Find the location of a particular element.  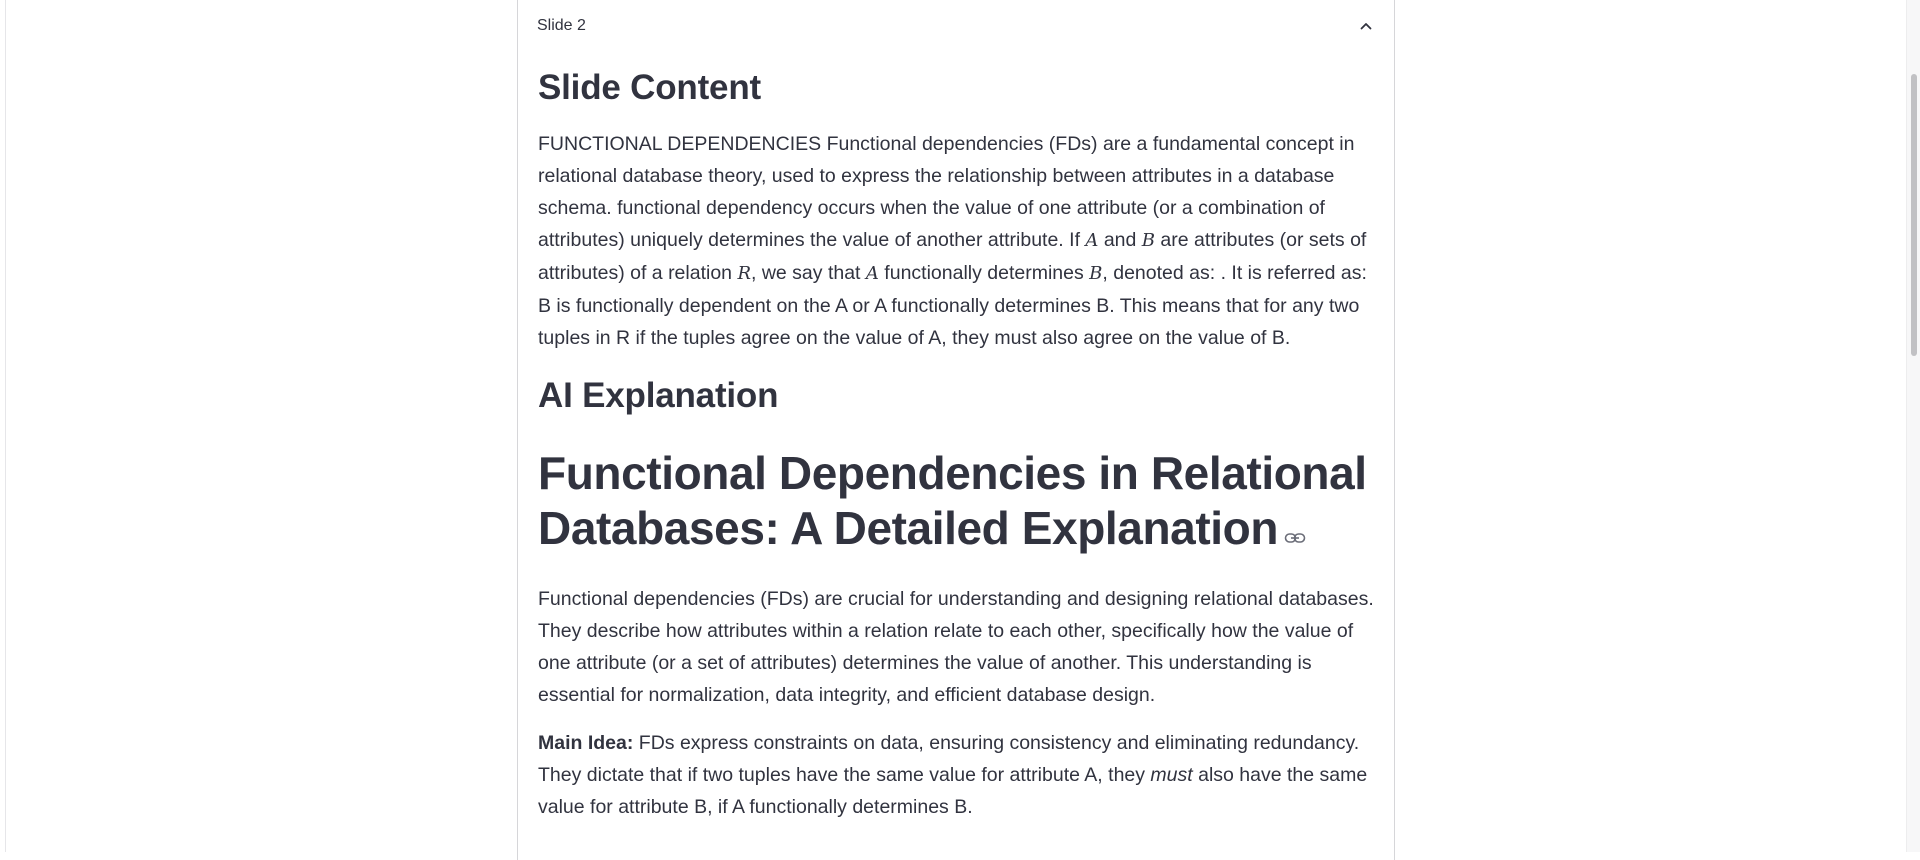

math-var-r: R is located at coordinates (744, 273).